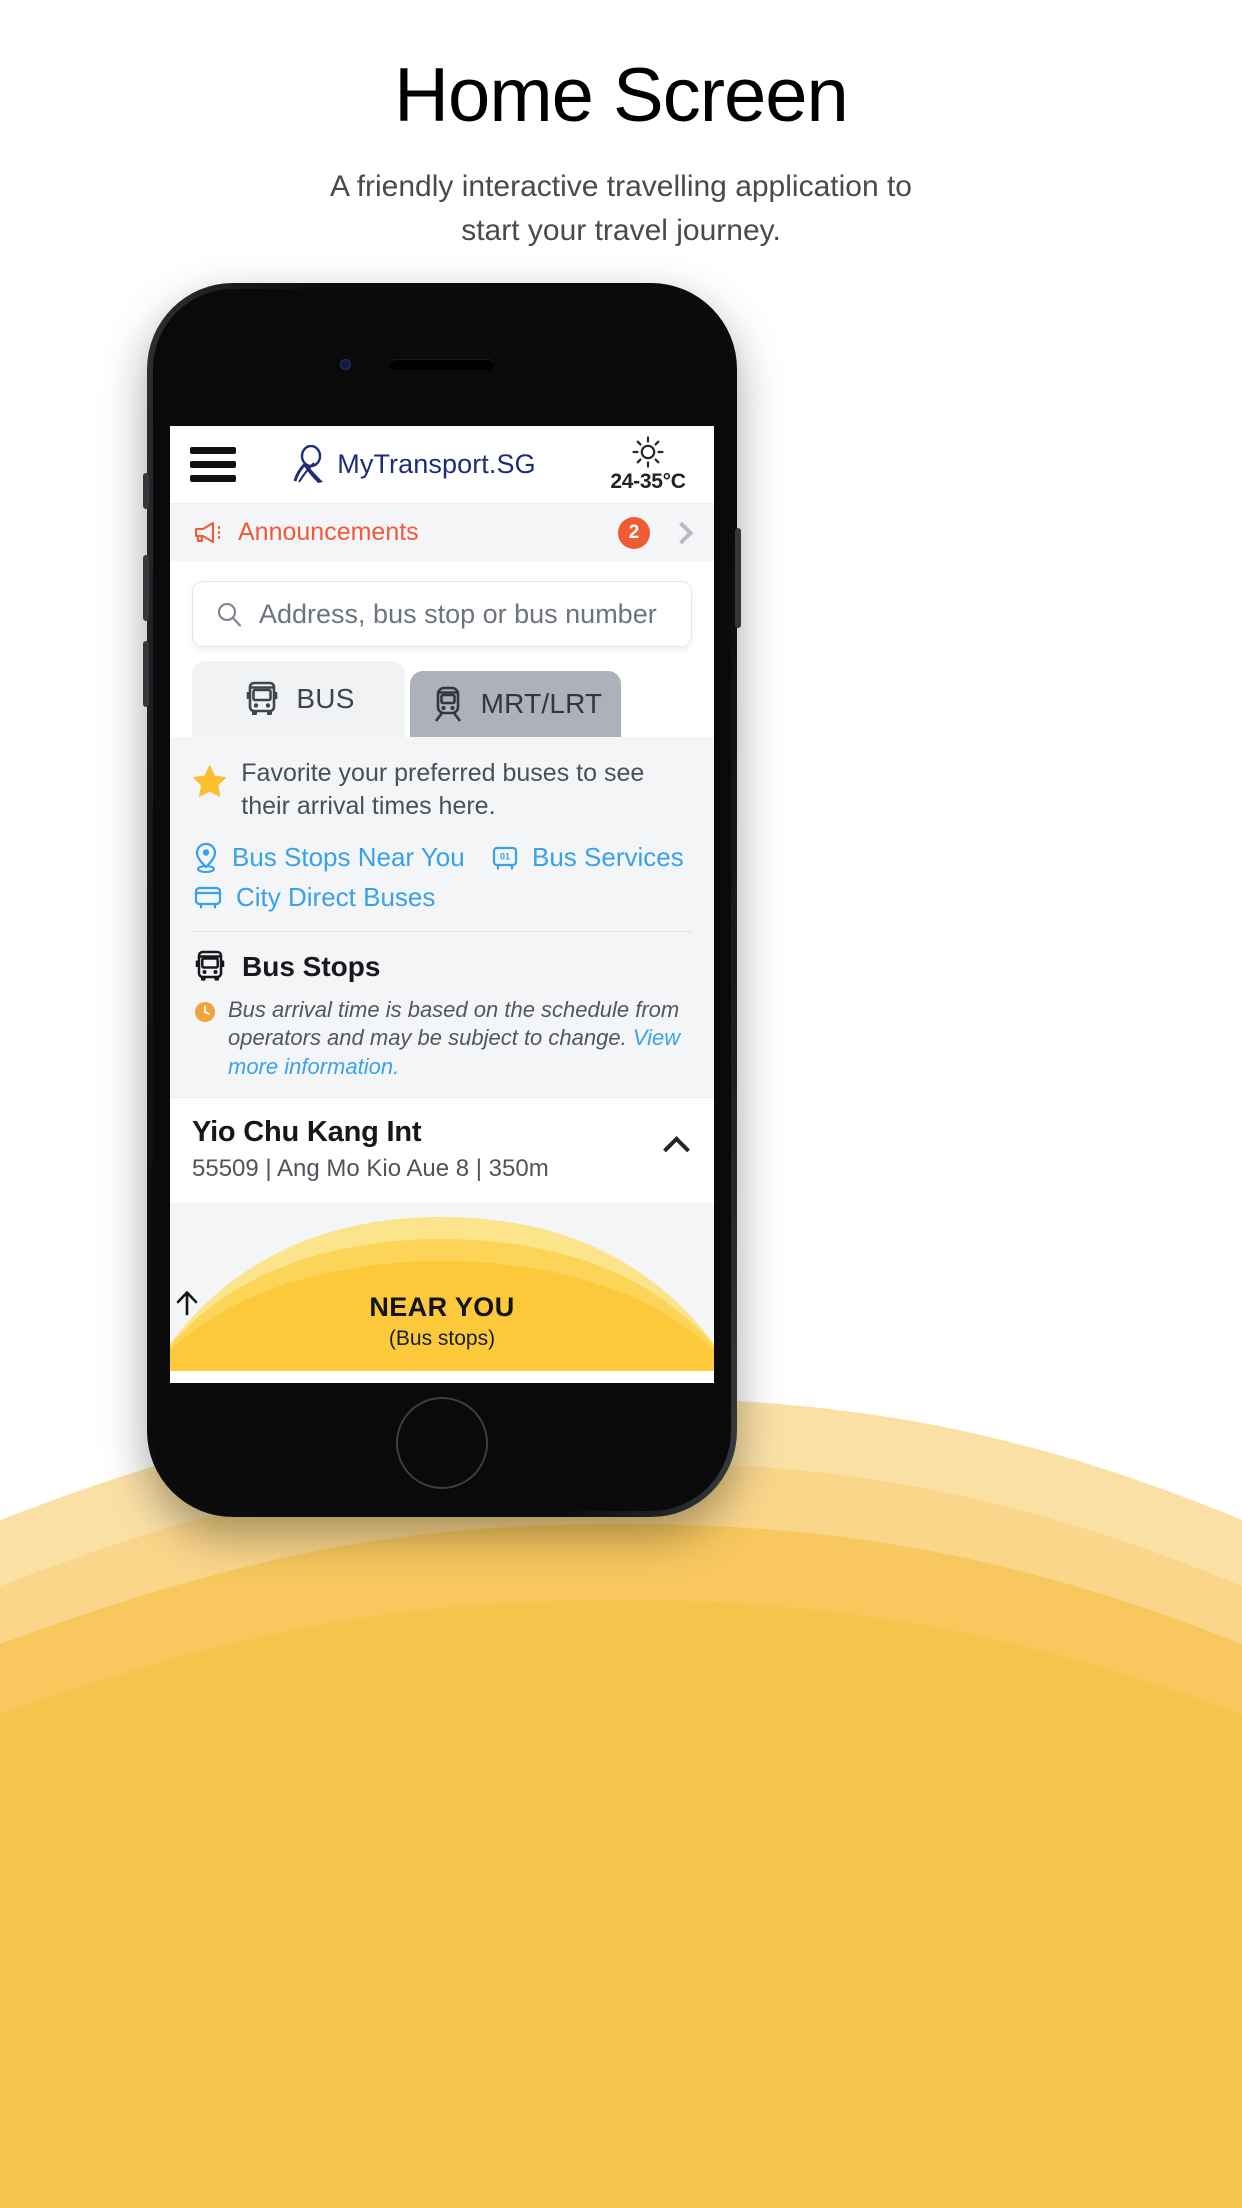 The height and width of the screenshot is (2208, 1242). I want to click on phone-volume-down-button, so click(146, 674).